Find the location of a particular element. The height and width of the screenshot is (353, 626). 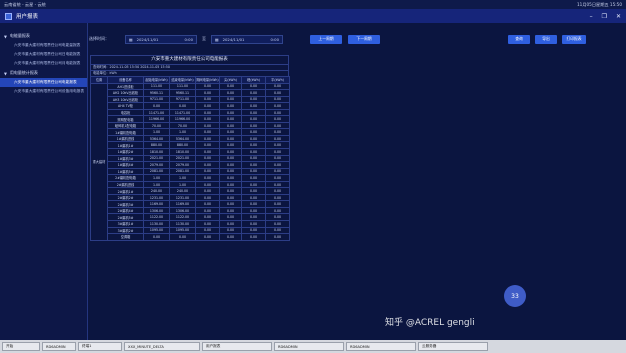

start-time-value: 0:00 is located at coordinates (188, 39).